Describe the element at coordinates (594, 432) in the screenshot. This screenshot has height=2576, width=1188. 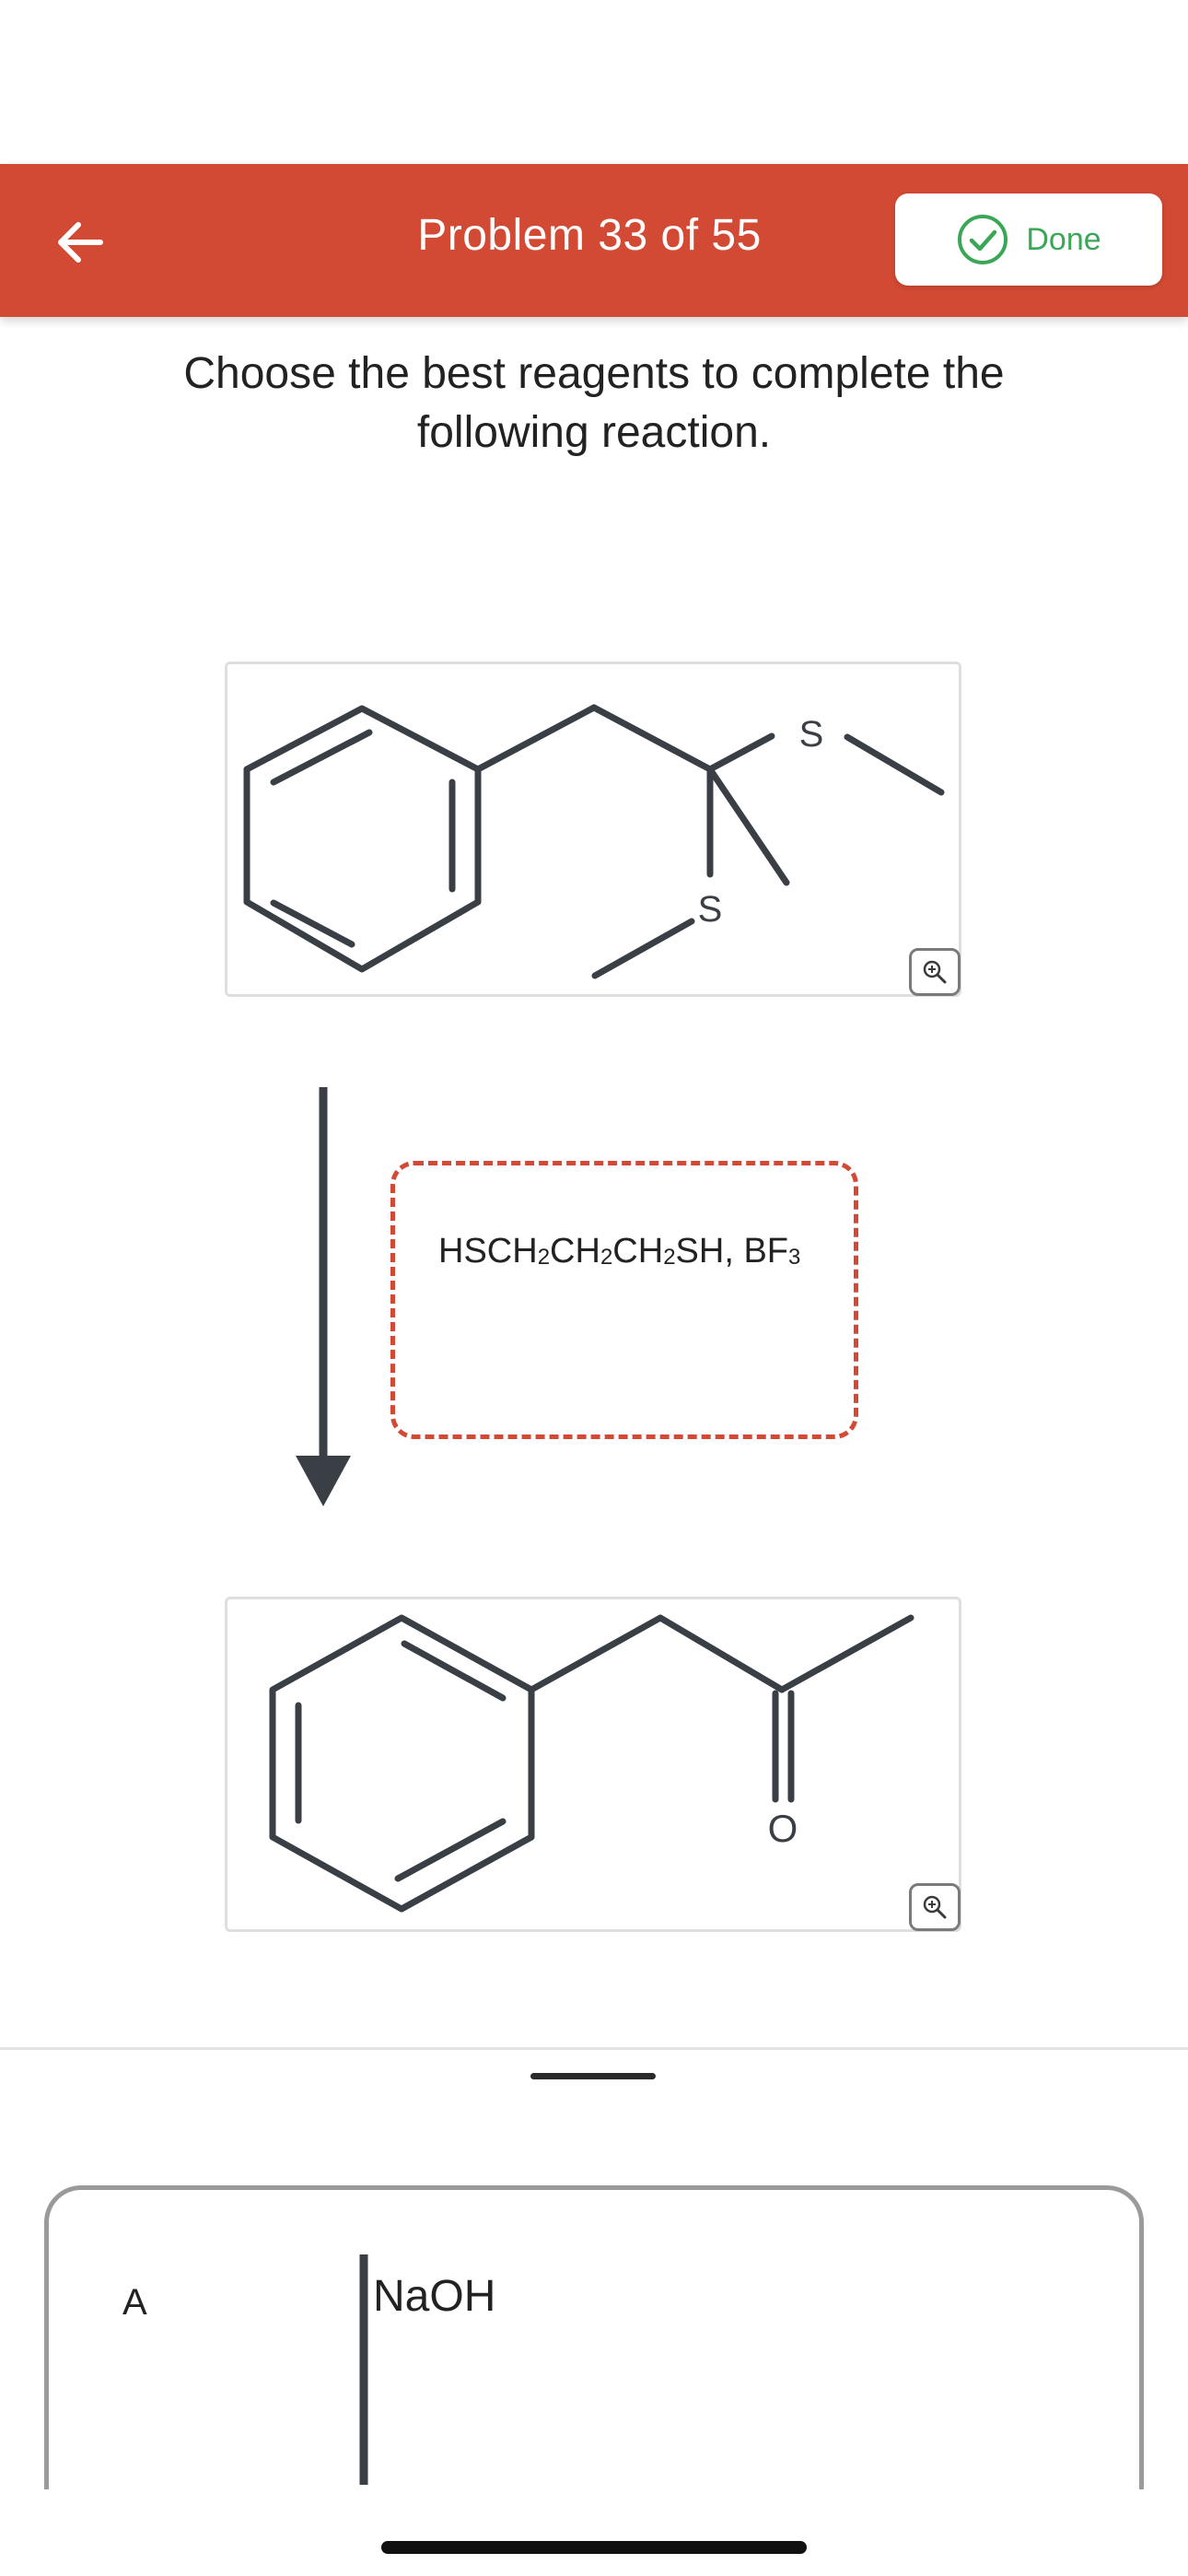
I see `prompt-line-2: following reaction.` at that location.